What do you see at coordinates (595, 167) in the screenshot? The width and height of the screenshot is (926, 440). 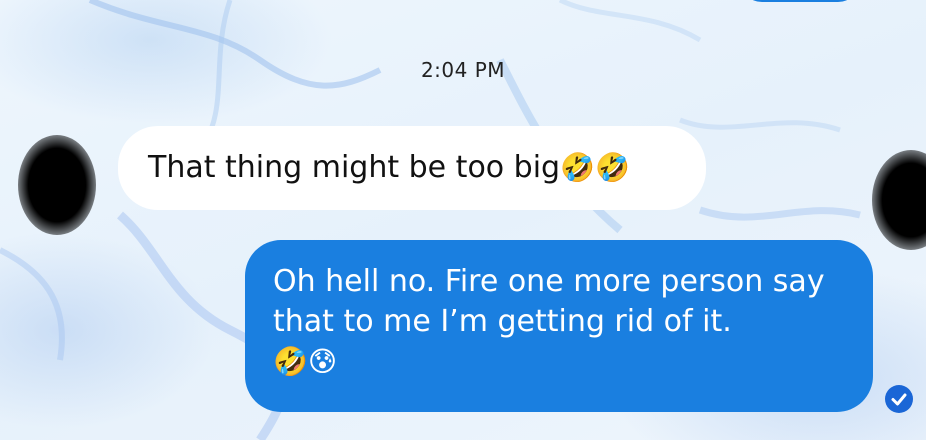 I see `laughing-crying-emoji-icon: 🤣🤣` at bounding box center [595, 167].